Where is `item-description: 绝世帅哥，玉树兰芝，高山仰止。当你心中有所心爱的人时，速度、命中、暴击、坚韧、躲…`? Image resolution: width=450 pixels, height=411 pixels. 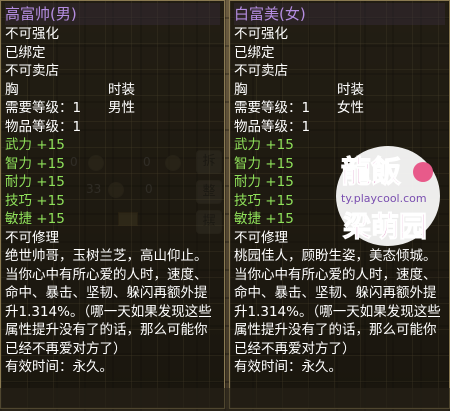
item-description: 绝世帅哥，玉树兰芝，高山仰止。当你心中有所心爱的人时，速度、命中、暴击、坚韧、躲… is located at coordinates (108, 302).